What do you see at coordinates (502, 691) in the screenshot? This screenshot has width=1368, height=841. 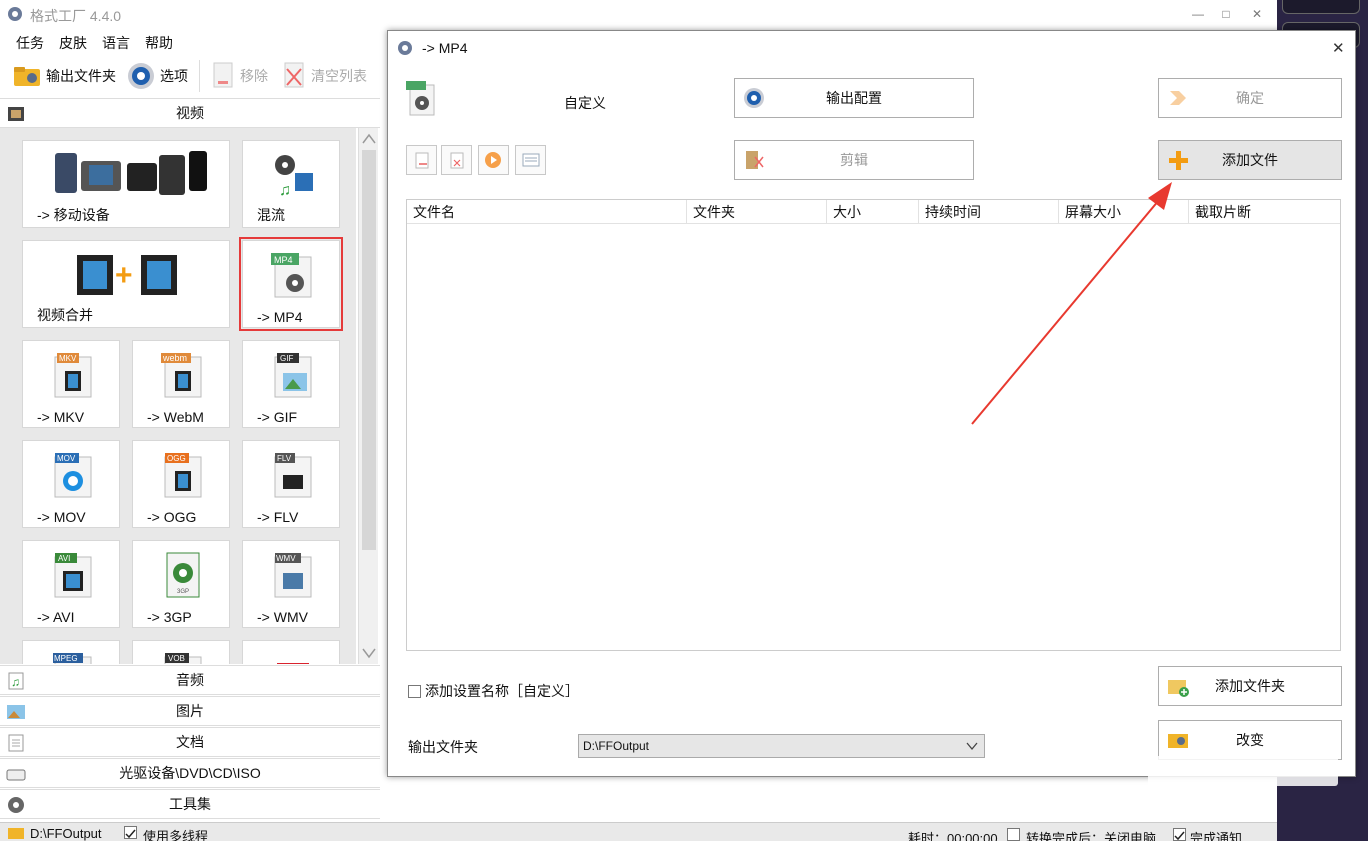 I see `add-setting-name-label: 添加设置名称［自定义］` at bounding box center [502, 691].